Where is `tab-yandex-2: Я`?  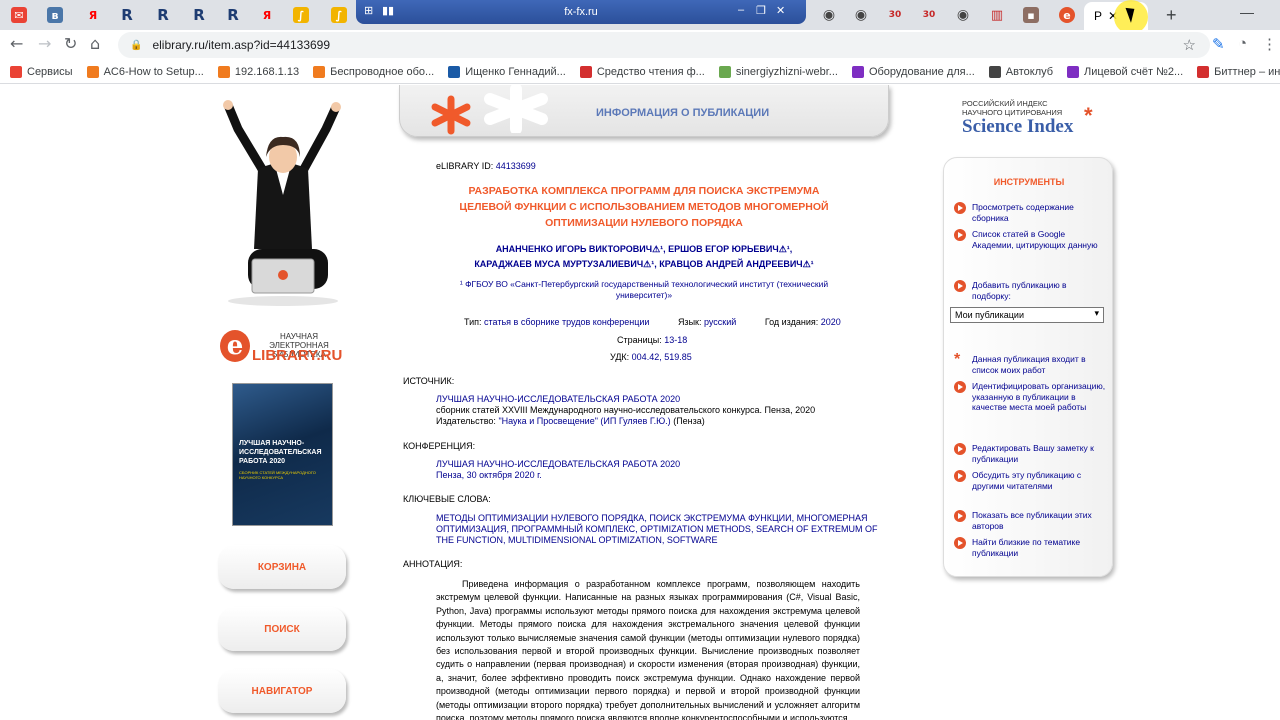 tab-yandex-2: Я is located at coordinates (267, 15).